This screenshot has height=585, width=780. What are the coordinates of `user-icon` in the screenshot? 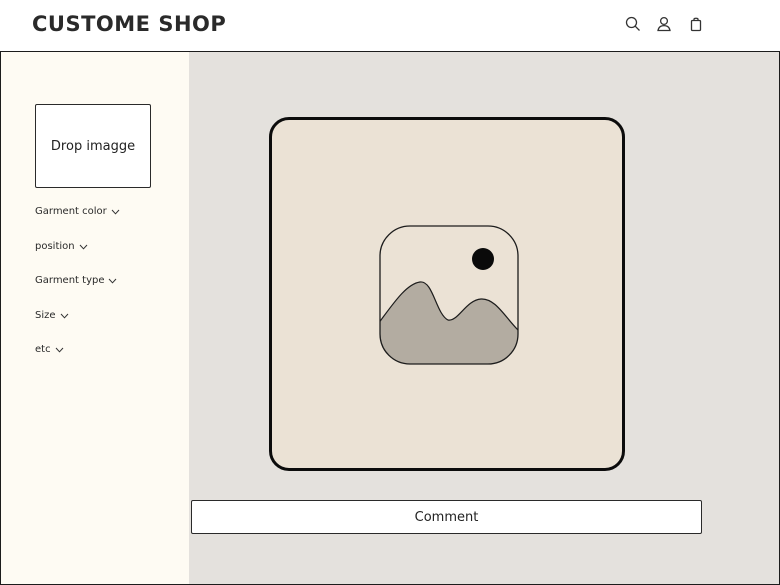 It's located at (664, 24).